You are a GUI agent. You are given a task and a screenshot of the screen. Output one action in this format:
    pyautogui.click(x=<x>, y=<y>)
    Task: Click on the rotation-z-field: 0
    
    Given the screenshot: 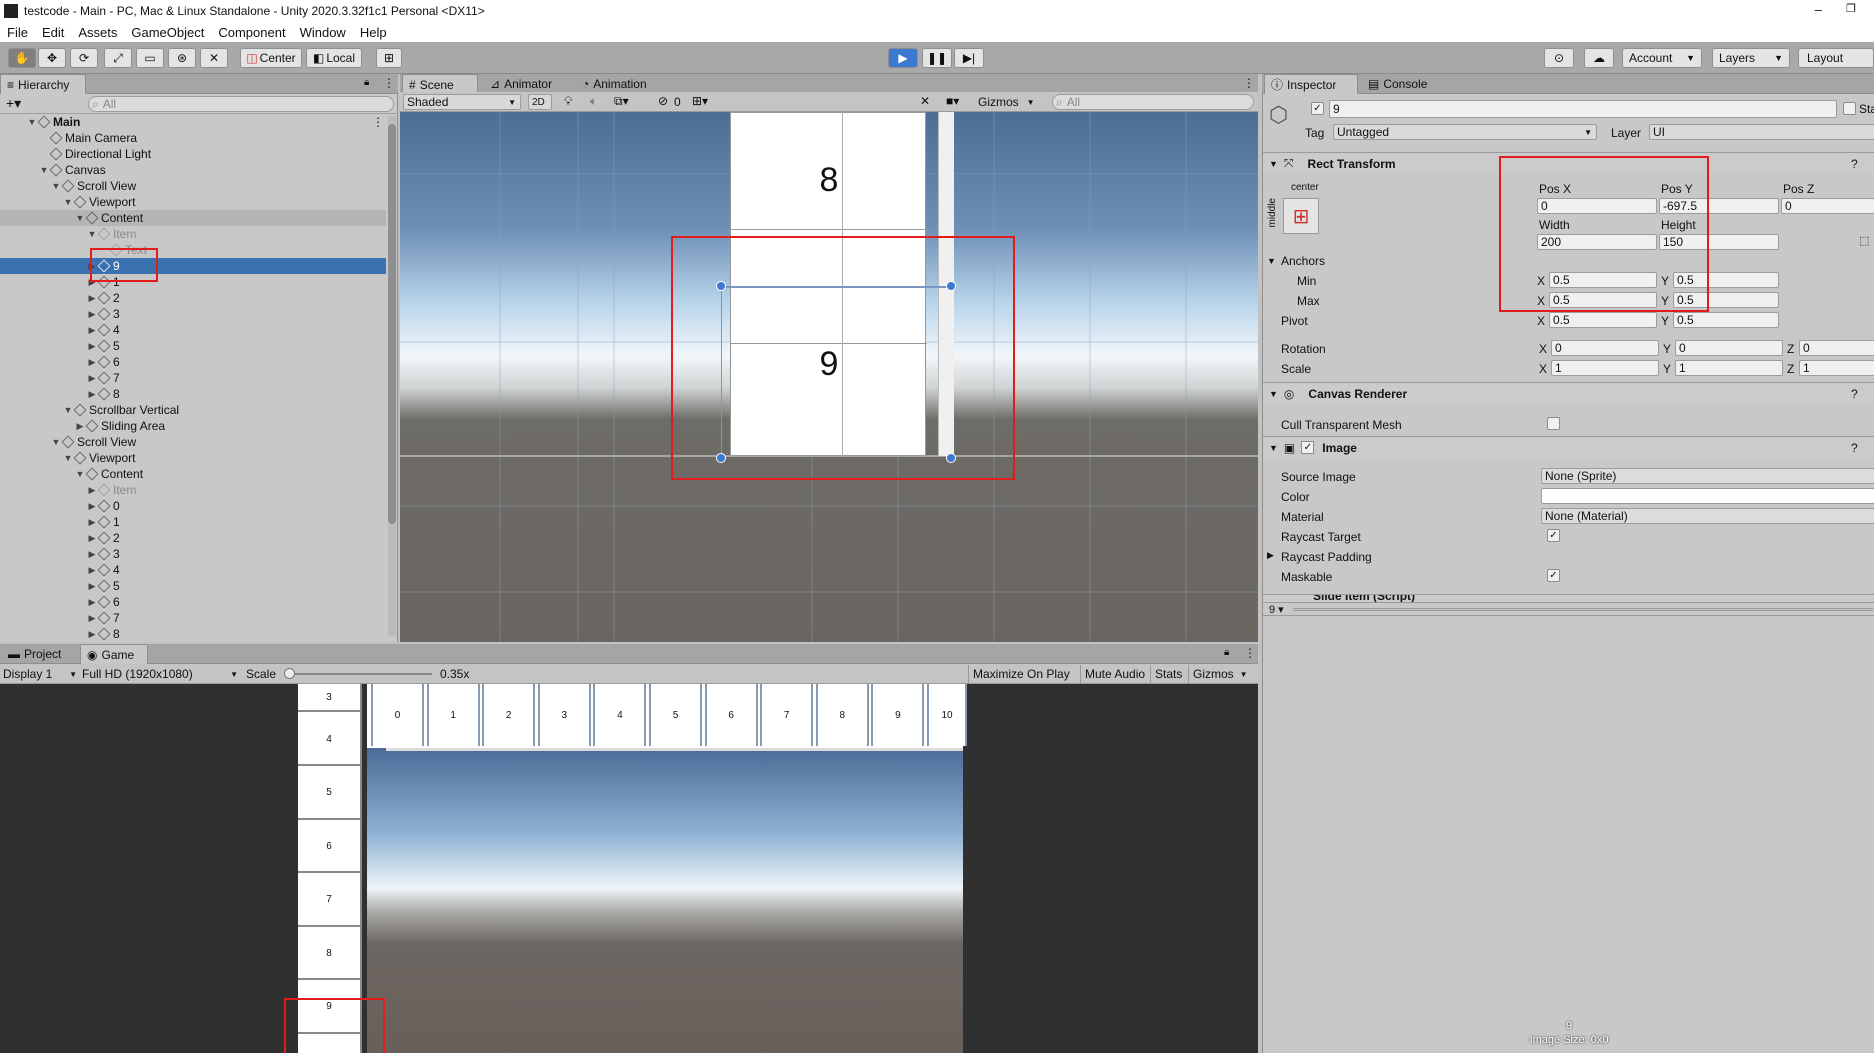 What is the action you would take?
    pyautogui.click(x=1836, y=348)
    